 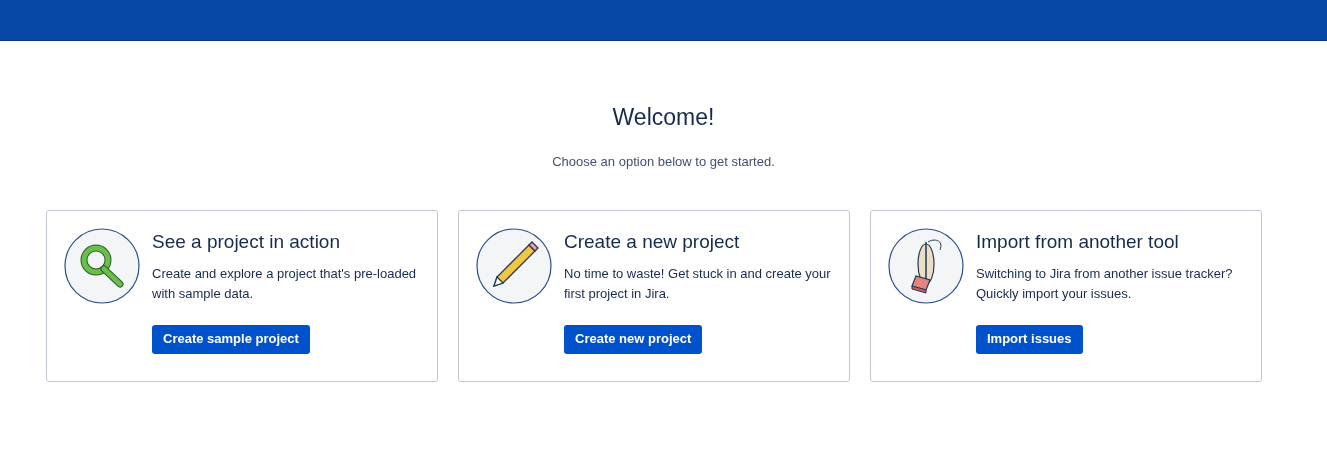 I want to click on magnifier-icon, so click(x=102, y=265).